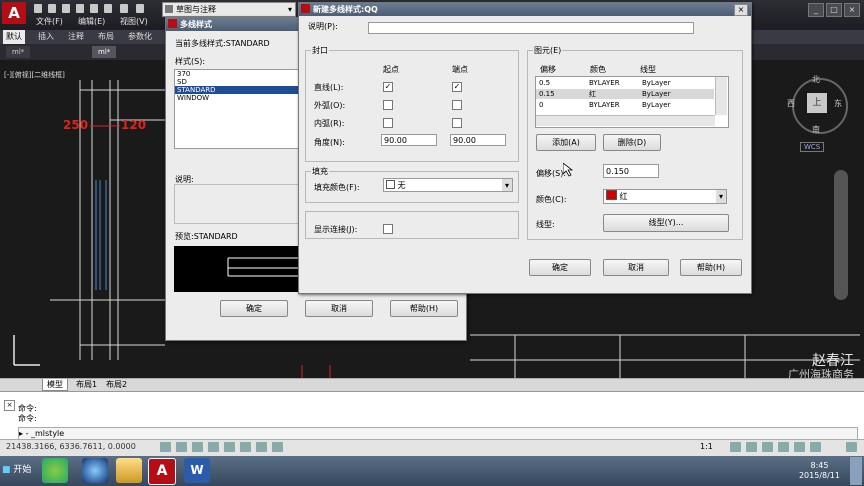 The height and width of the screenshot is (486, 864). Describe the element at coordinates (851, 447) in the screenshot. I see `customize-icon` at that location.